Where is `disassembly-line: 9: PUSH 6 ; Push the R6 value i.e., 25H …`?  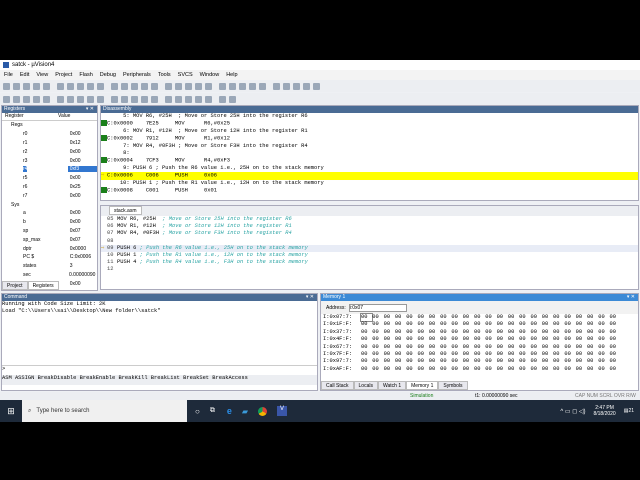
disassembly-line: 9: PUSH 6 ; Push the R6 value i.e., 25H … is located at coordinates (369, 168).